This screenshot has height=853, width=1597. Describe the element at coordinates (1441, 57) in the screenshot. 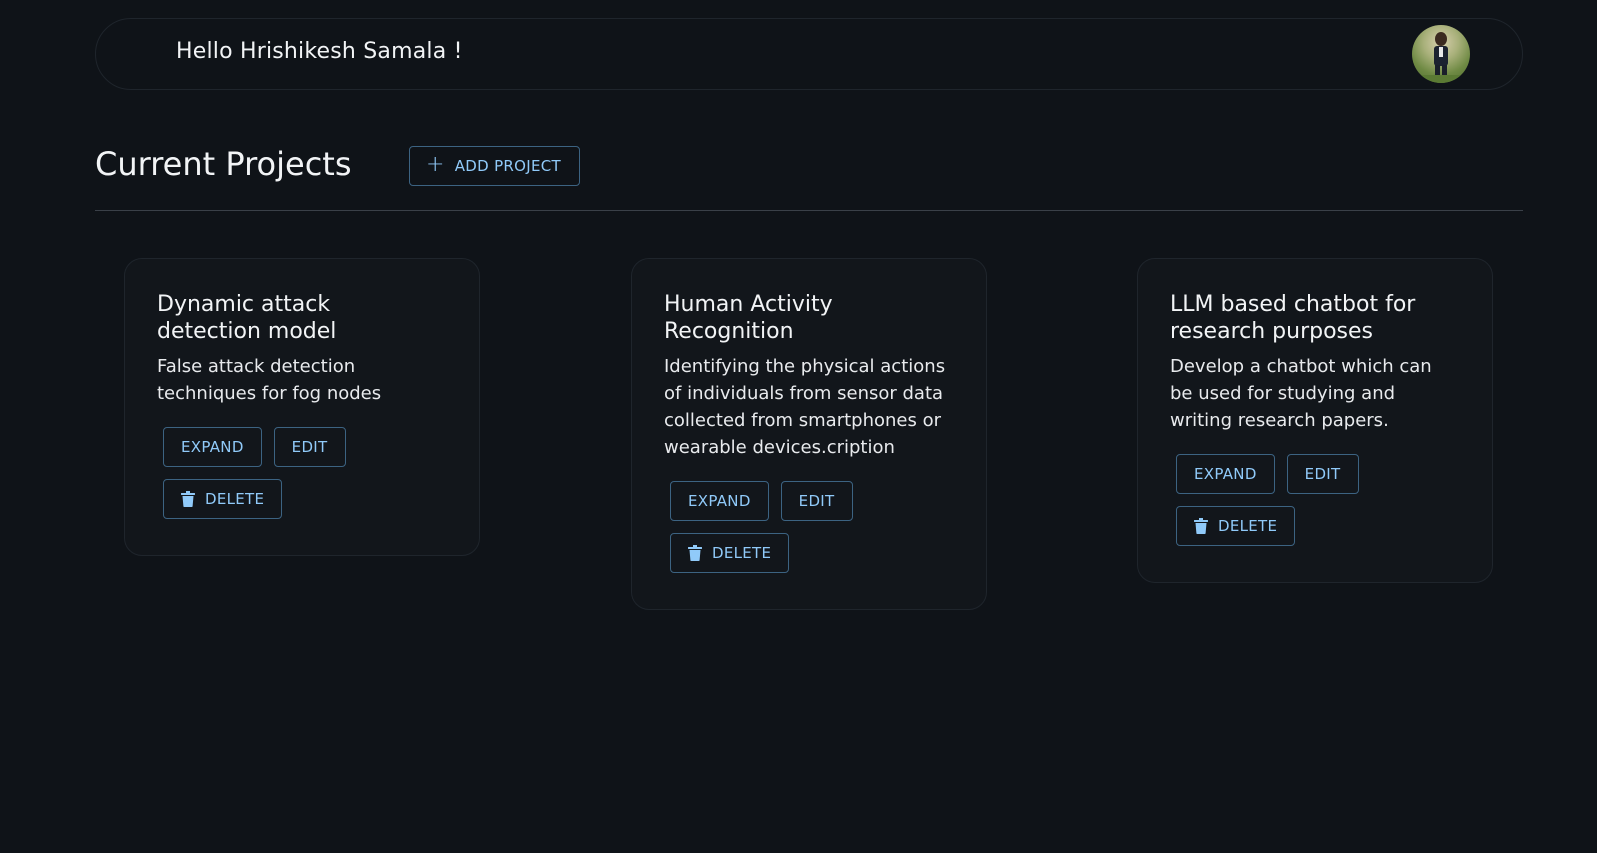

I see `user-photo-icon` at that location.